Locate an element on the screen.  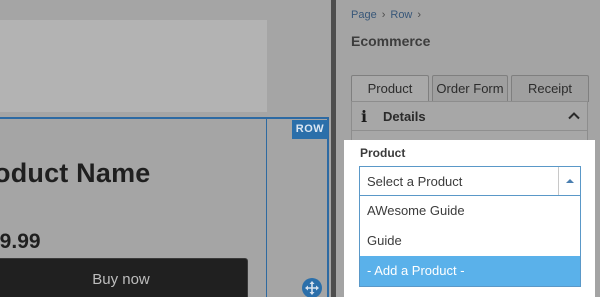
details-section-label: Details is located at coordinates (404, 116).